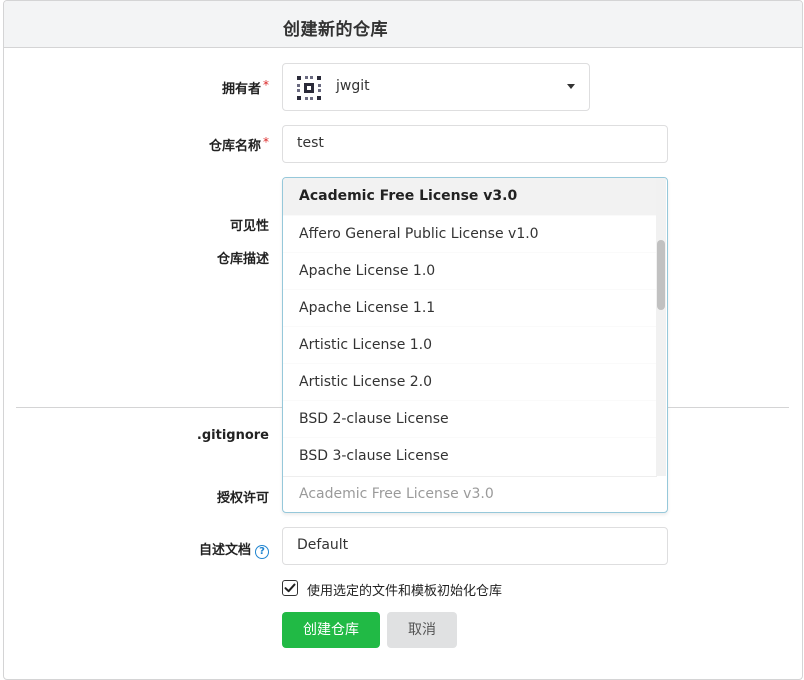 The image size is (804, 680). Describe the element at coordinates (323, 545) in the screenshot. I see `readme-value: Default` at that location.